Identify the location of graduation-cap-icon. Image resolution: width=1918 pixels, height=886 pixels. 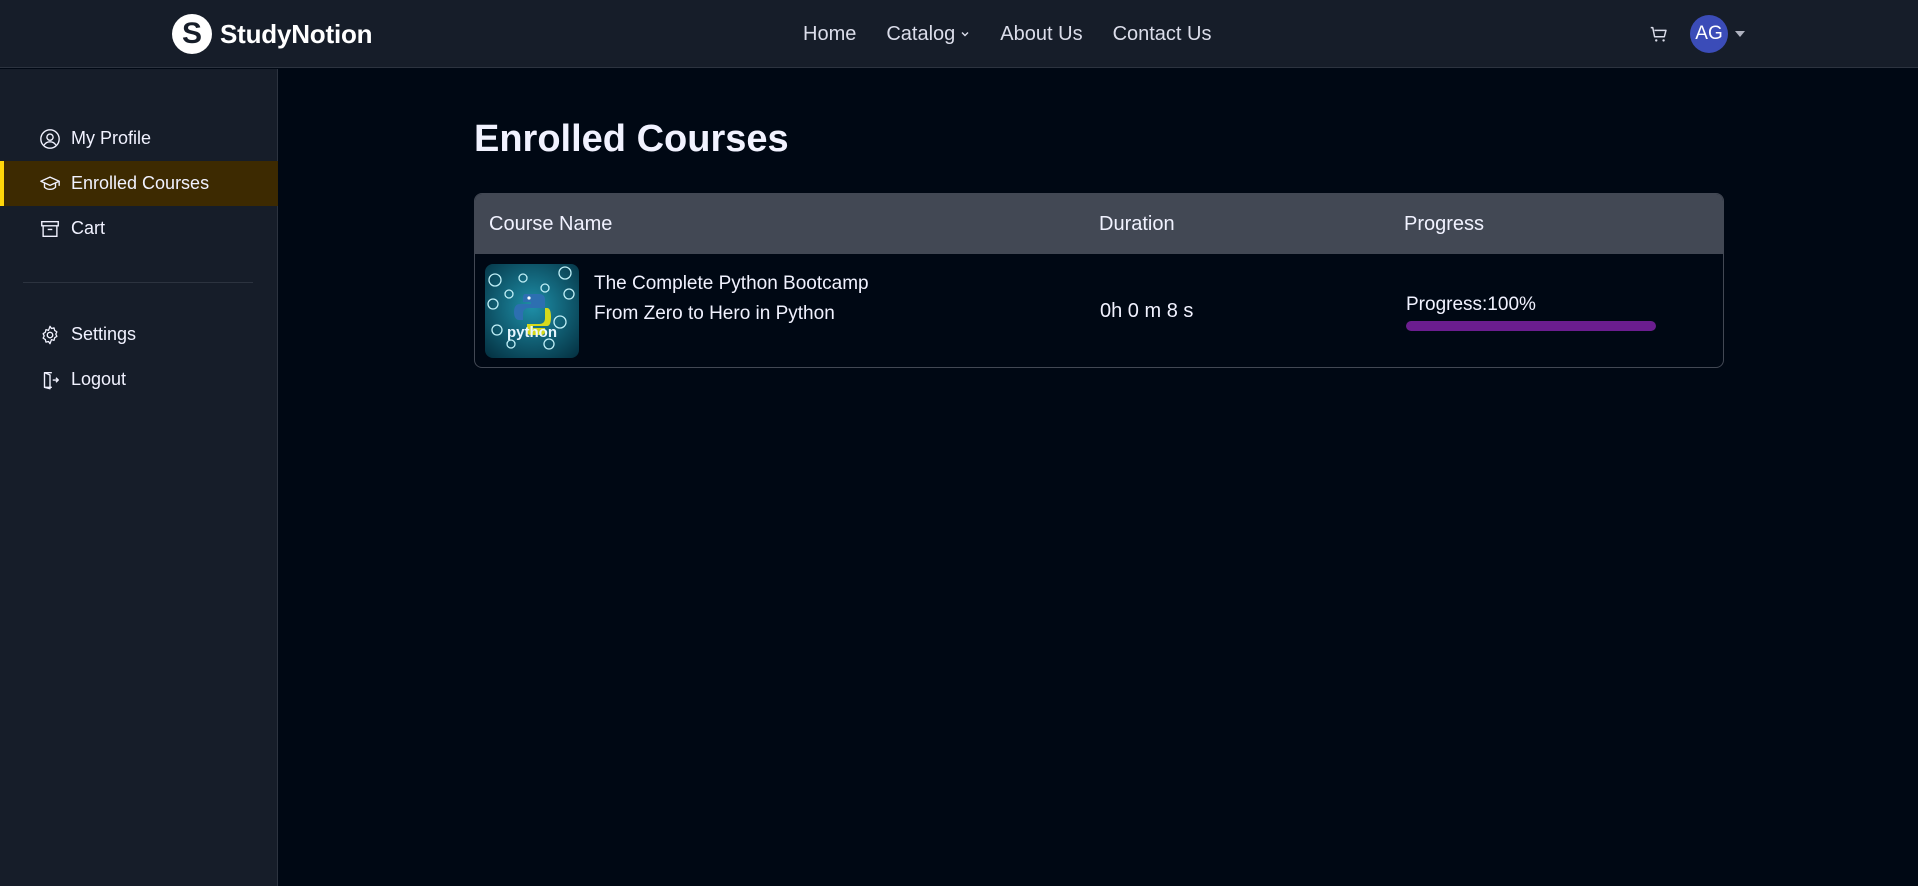
(50, 182).